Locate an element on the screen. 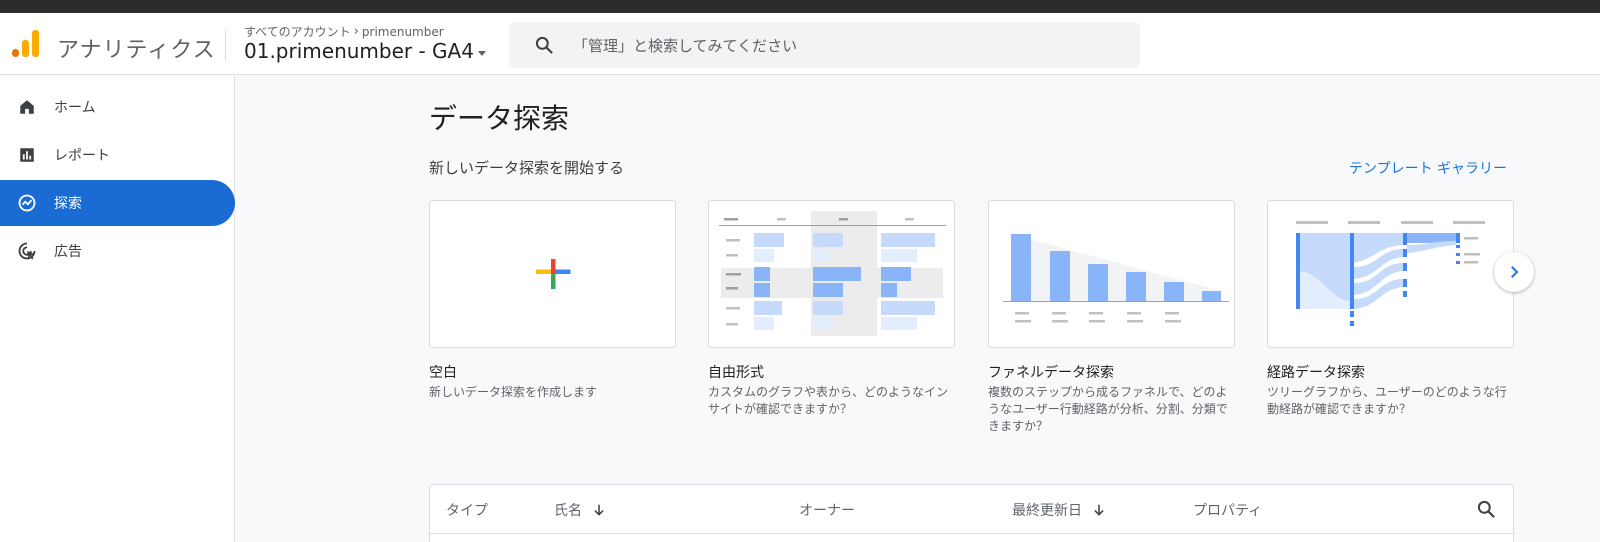 The width and height of the screenshot is (1600, 542). template-gallery-link: テンプレート ギャラリー is located at coordinates (1428, 168).